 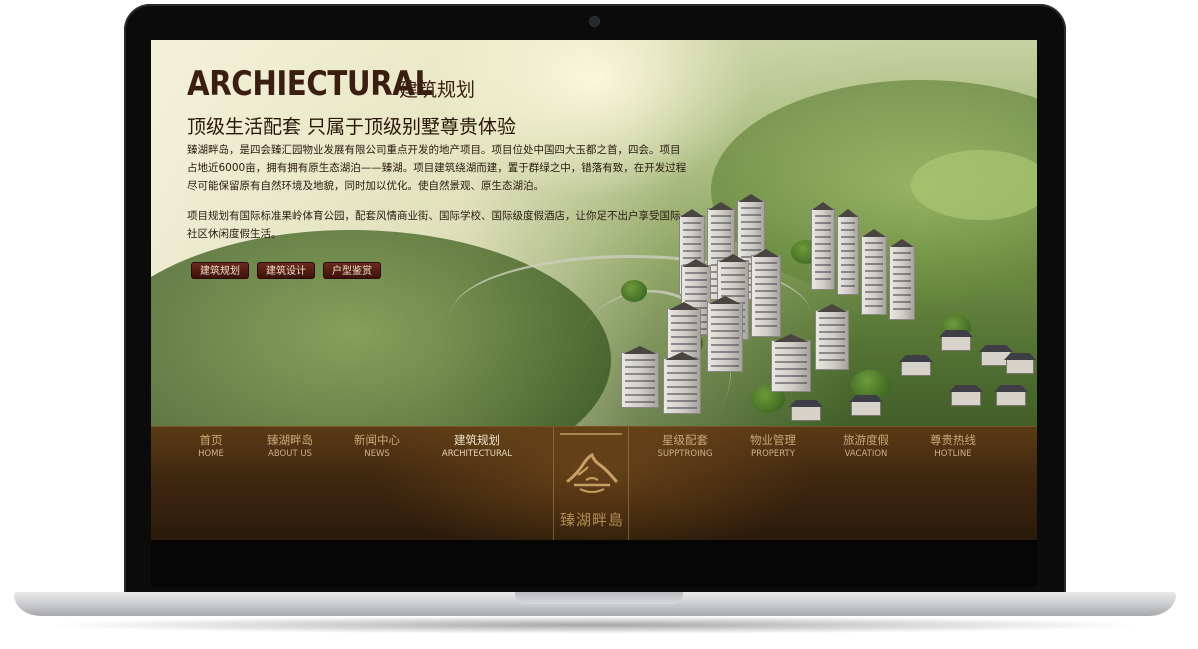 I want to click on nav-hotline: 尊贵热线 HOTLINE, so click(x=953, y=446).